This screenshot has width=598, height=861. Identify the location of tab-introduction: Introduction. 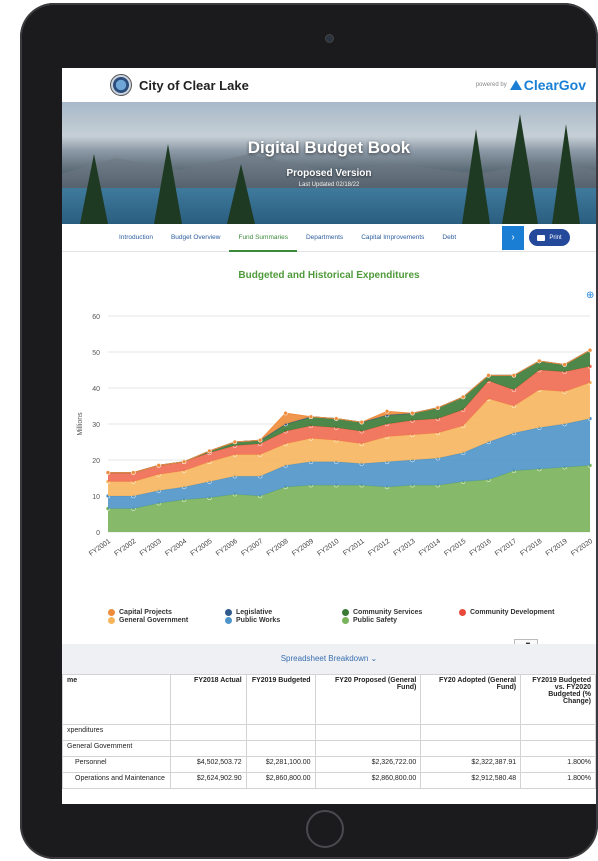
(136, 238).